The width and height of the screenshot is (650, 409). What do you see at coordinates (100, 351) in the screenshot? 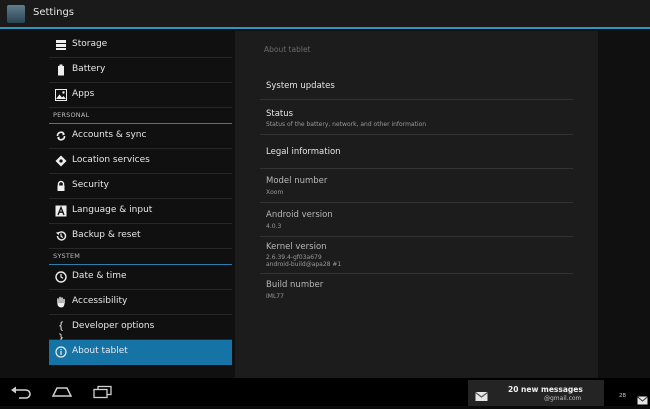
I see `sidebar-item-label: About tablet` at bounding box center [100, 351].